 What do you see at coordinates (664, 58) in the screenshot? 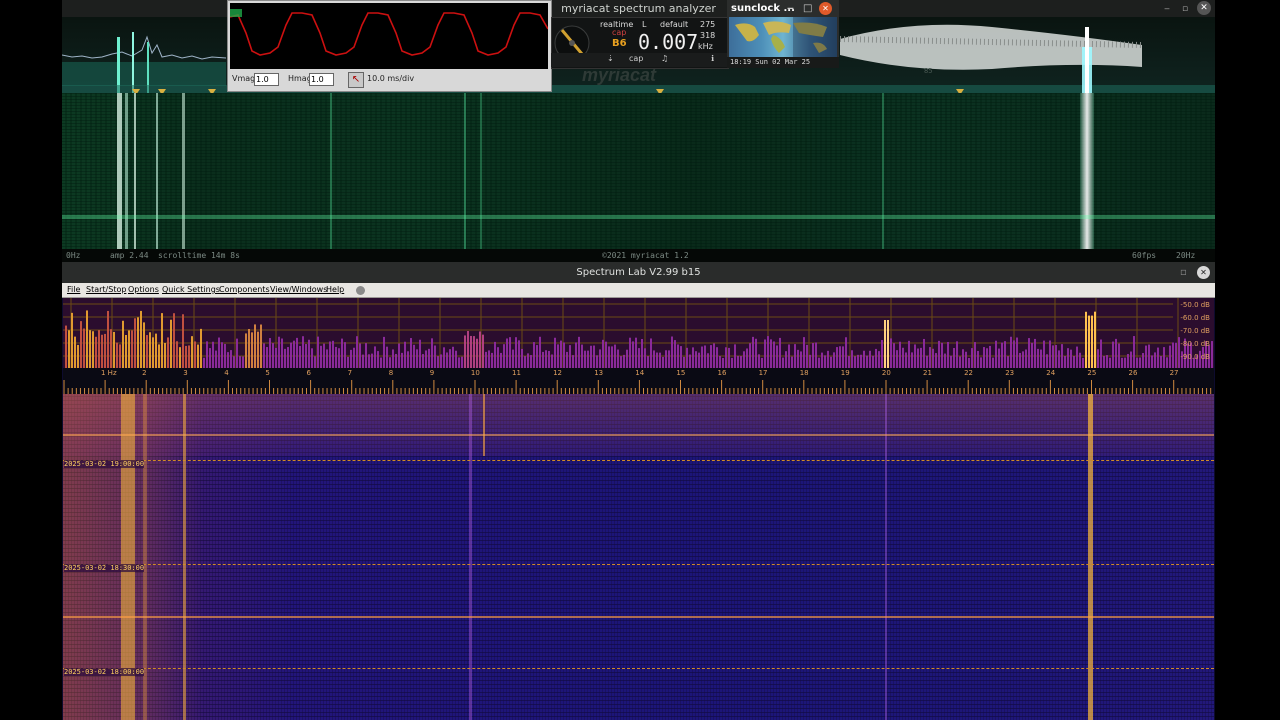
I see `music-note-icon: ♫` at bounding box center [664, 58].